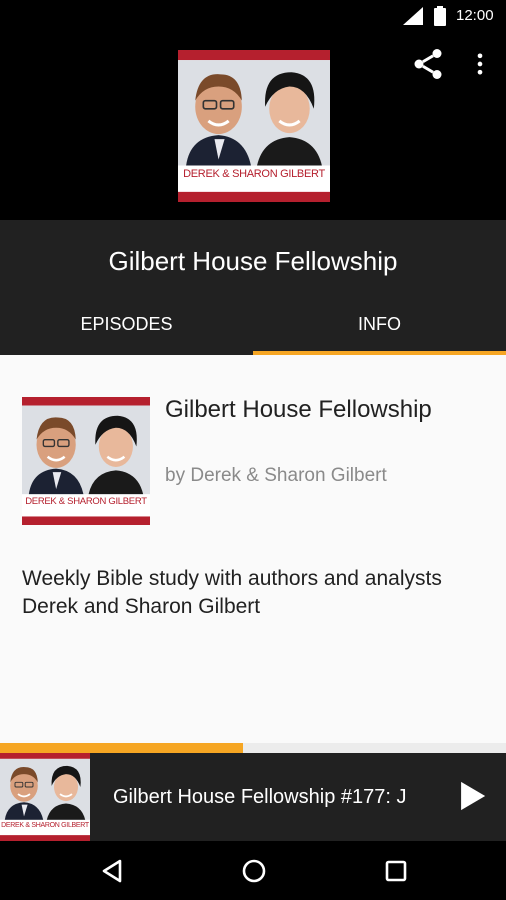 The width and height of the screenshot is (506, 900). I want to click on status-time: 12:00, so click(475, 15).